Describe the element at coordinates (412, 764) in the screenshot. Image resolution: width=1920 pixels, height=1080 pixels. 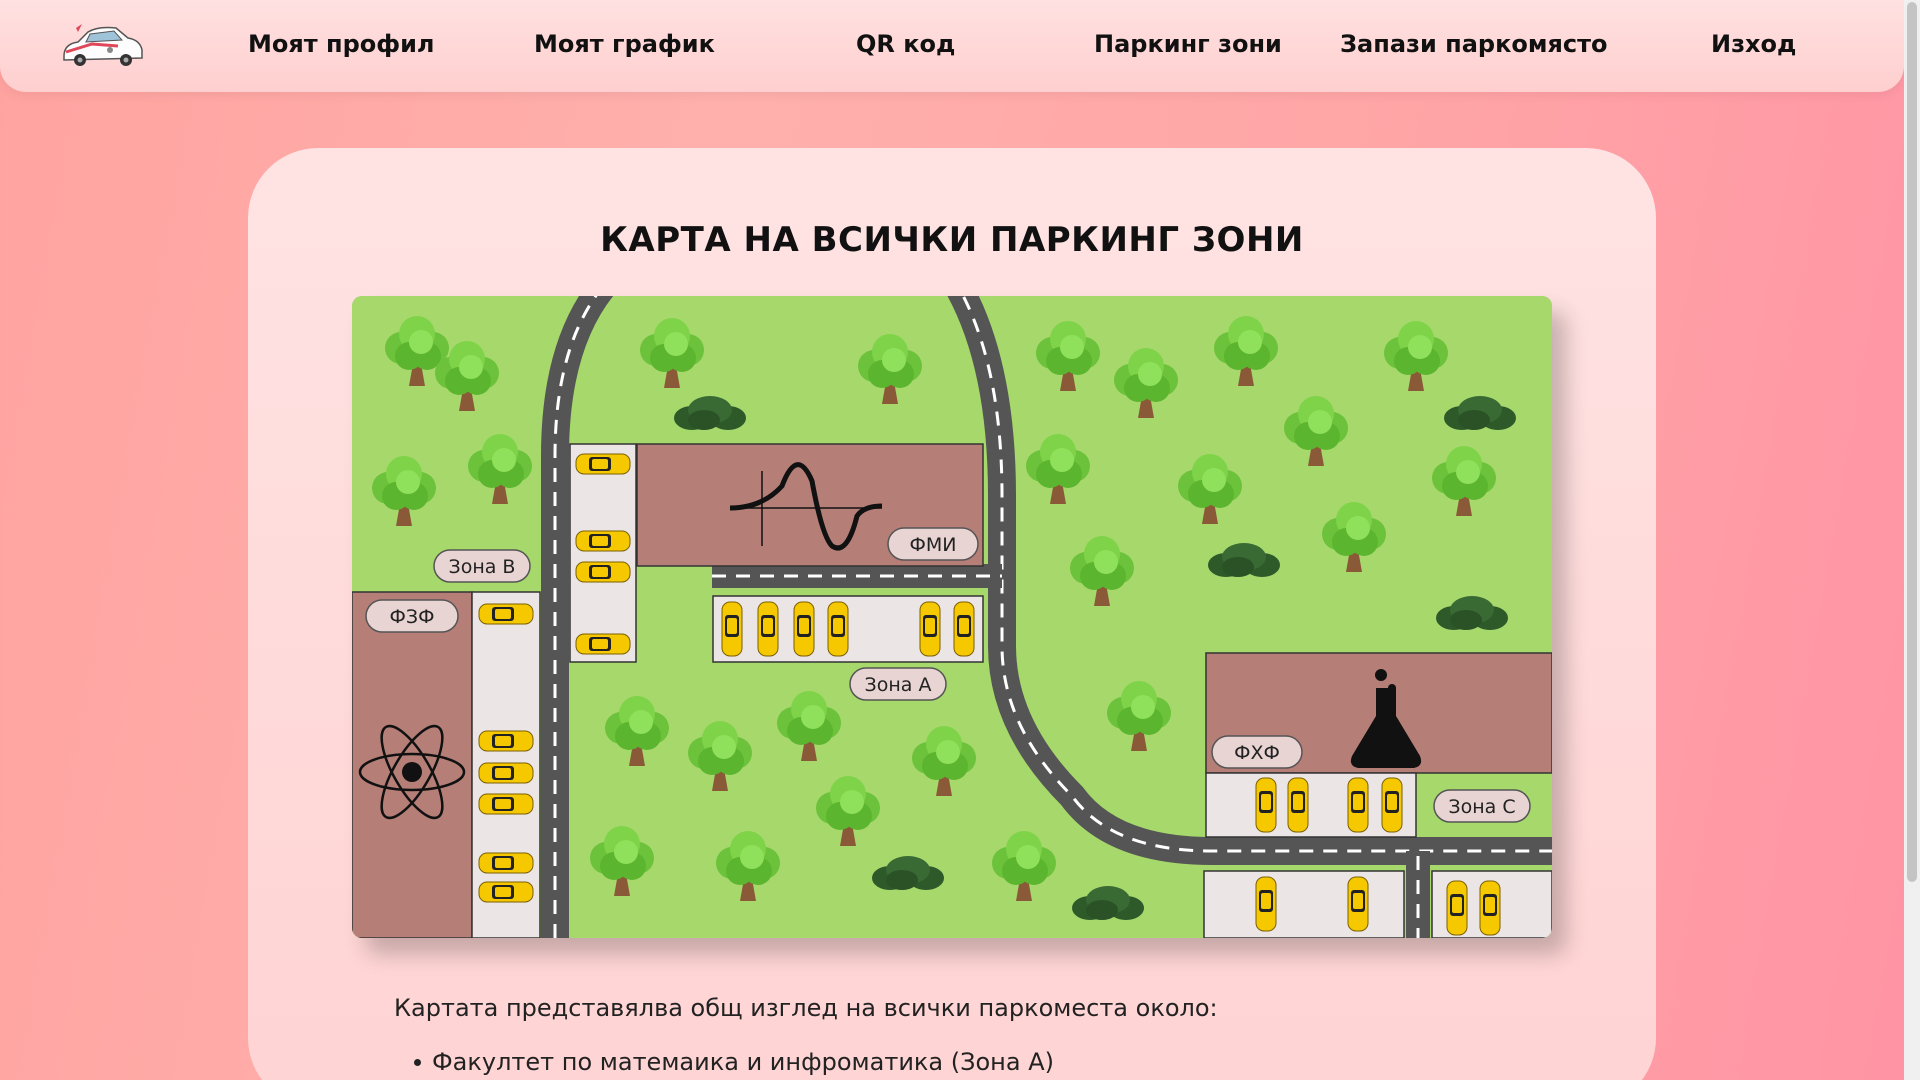
I see `fzf-building` at that location.